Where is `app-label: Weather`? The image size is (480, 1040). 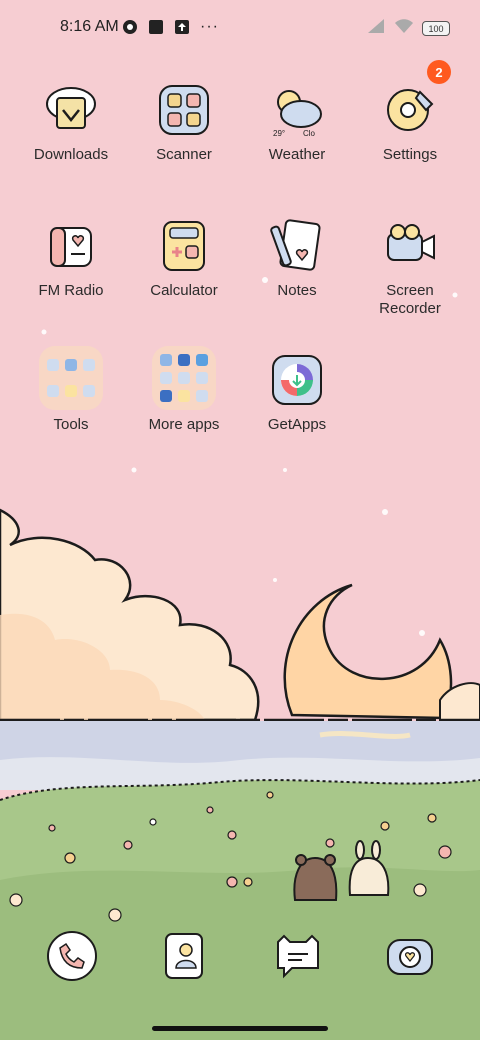 app-label: Weather is located at coordinates (297, 154).